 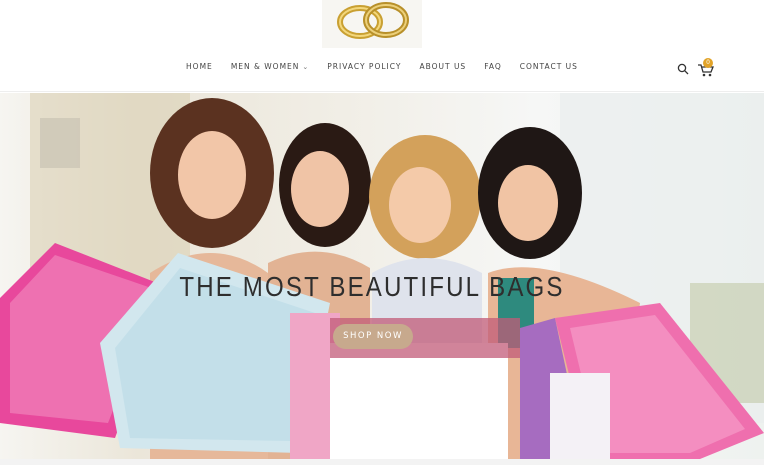 I want to click on nav-about-us: ABOUT US, so click(x=442, y=66).